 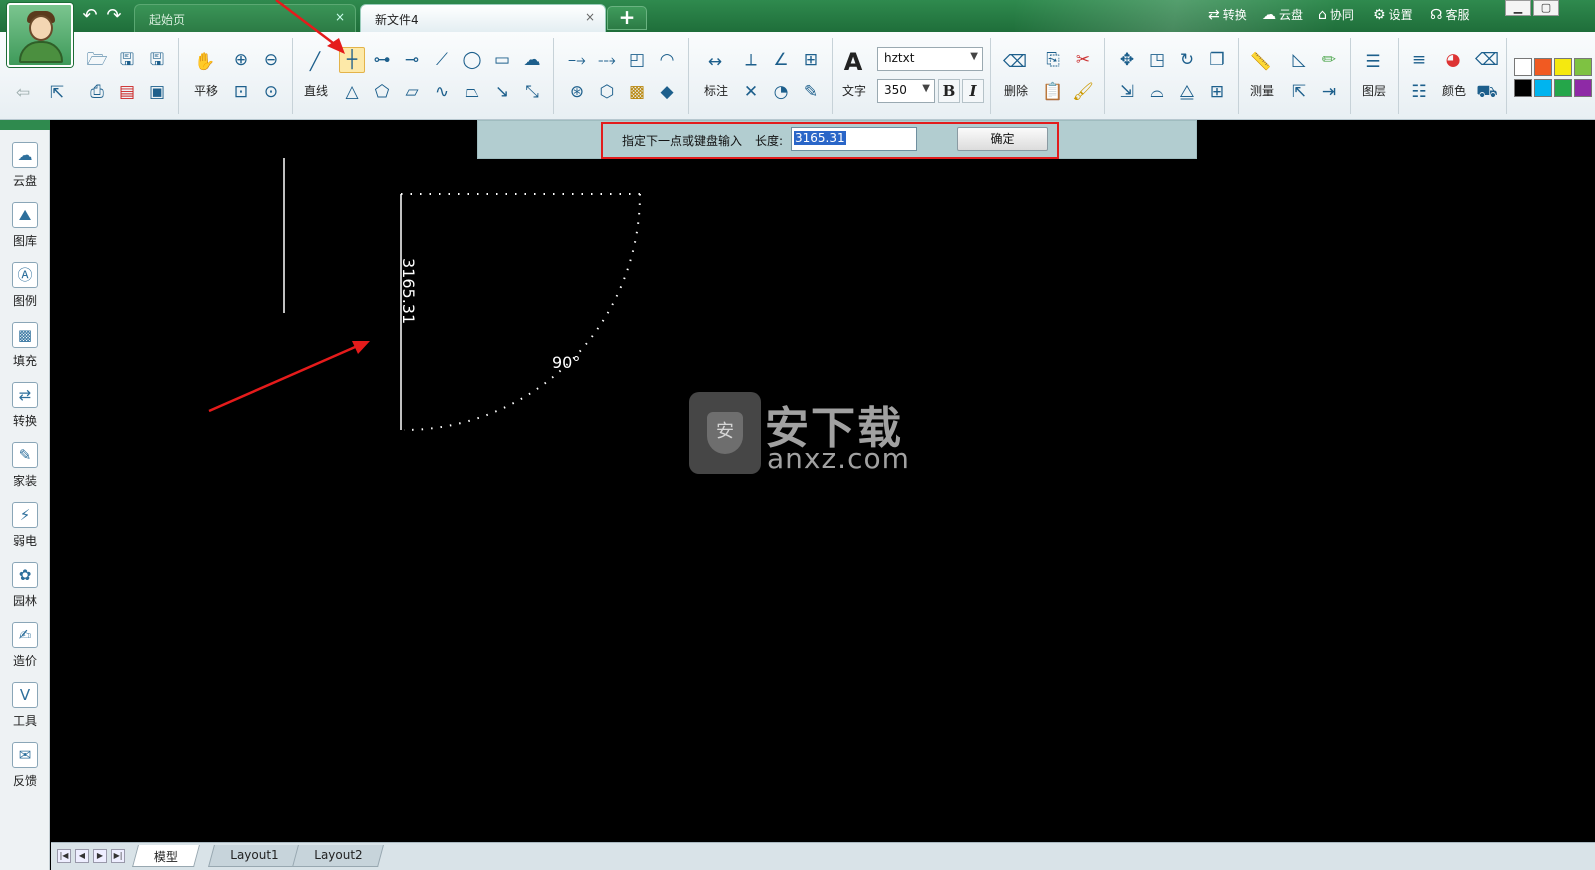 I want to click on layout-tab-layout2: Layout2, so click(x=338, y=856).